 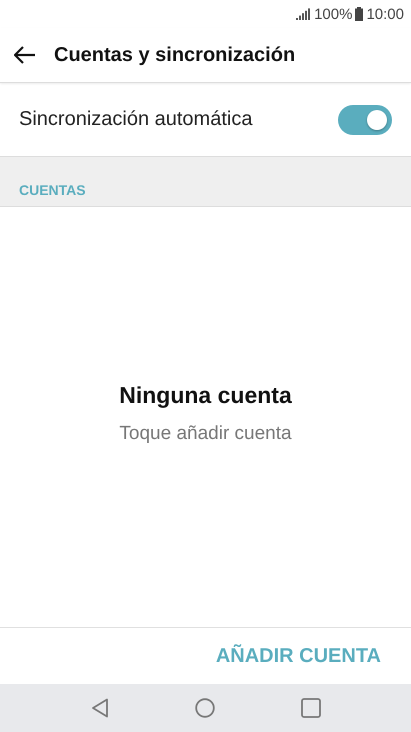 What do you see at coordinates (304, 14) in the screenshot?
I see `signal-icon` at bounding box center [304, 14].